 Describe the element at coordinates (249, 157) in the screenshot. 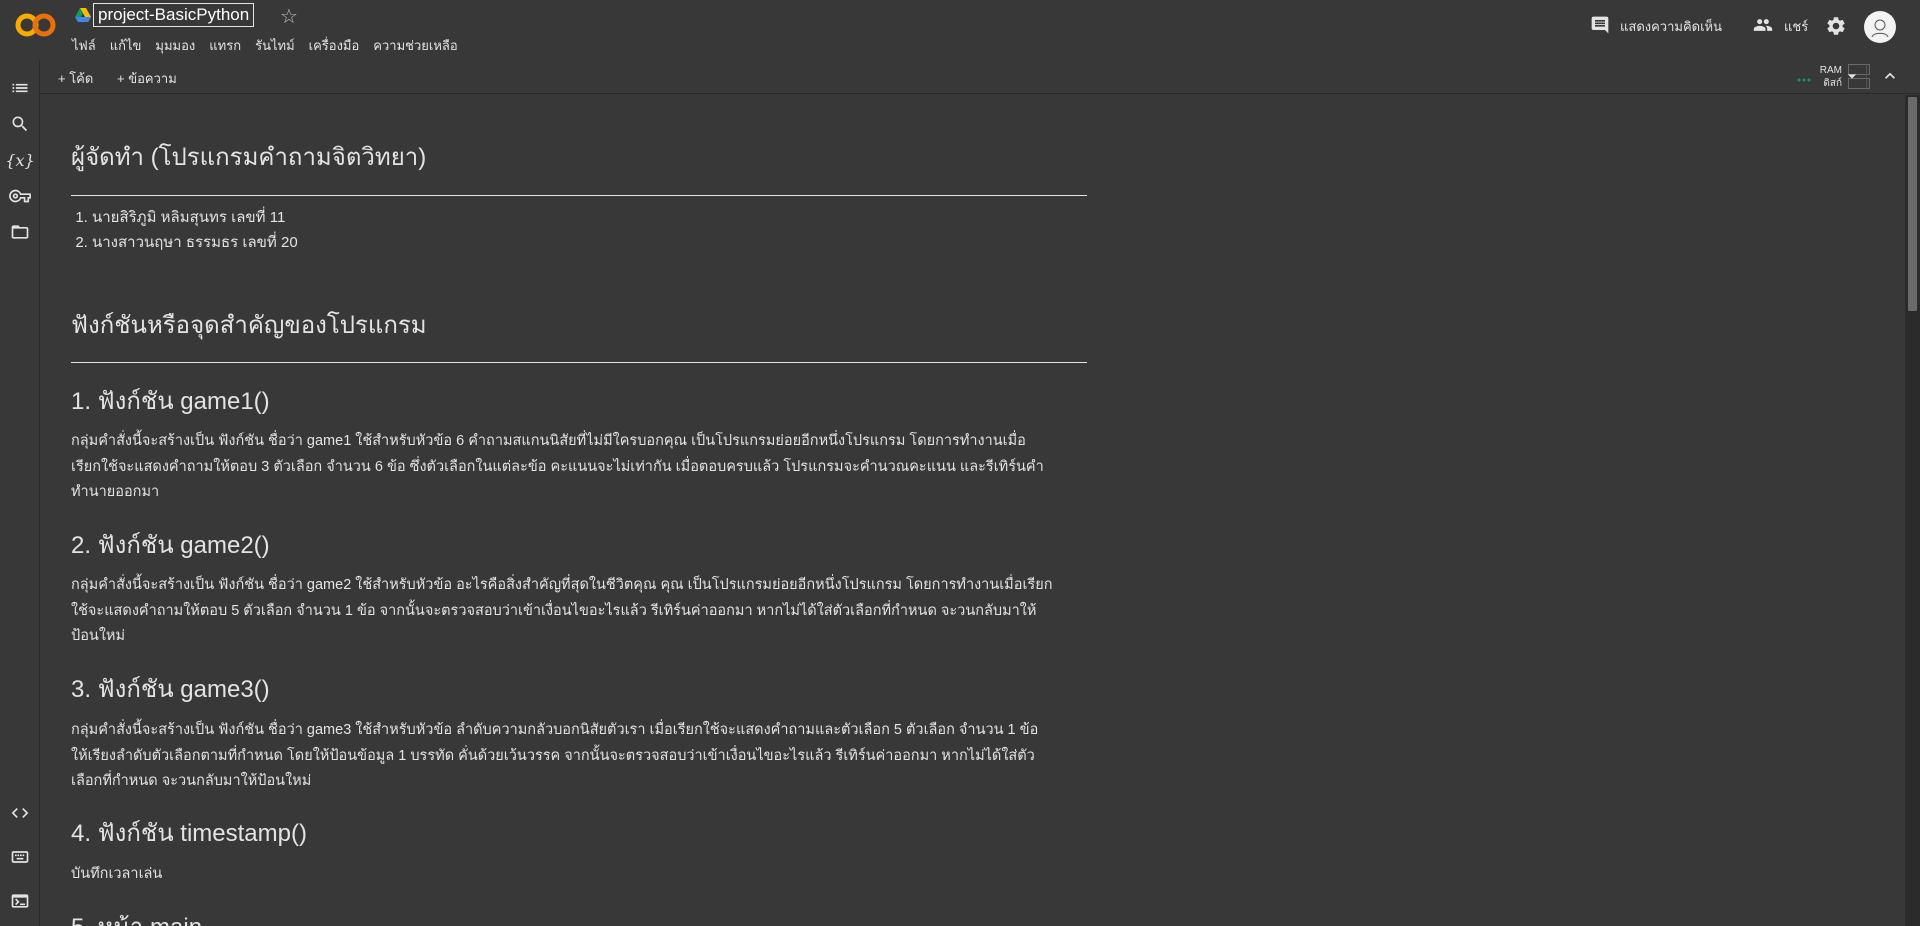

I see `page-title: ผู้จัดทำ (โปรแกรมคำถามจิตวิทยา)` at that location.